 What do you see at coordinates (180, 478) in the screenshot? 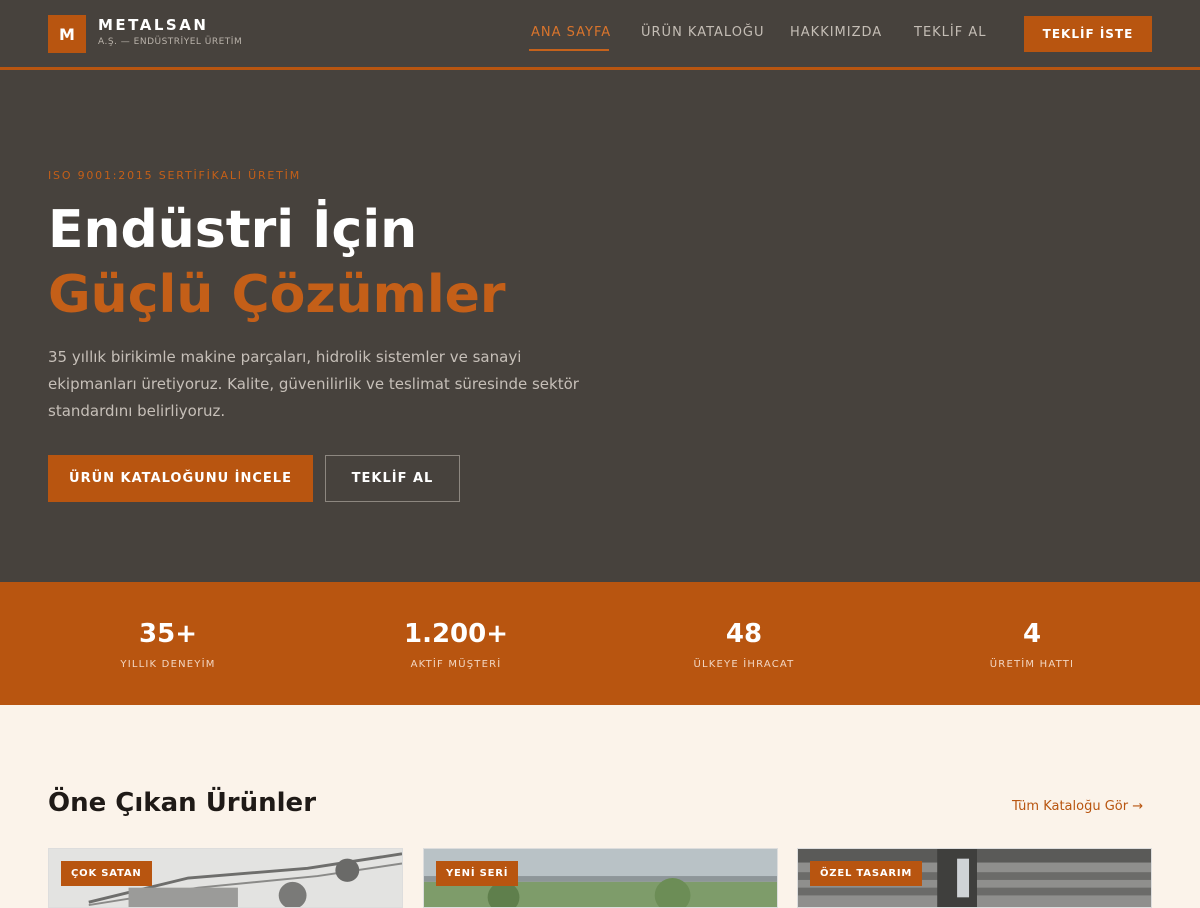
I see `browse-catalog-button: ÜRÜN KATALOĞUNU İNCELE` at bounding box center [180, 478].